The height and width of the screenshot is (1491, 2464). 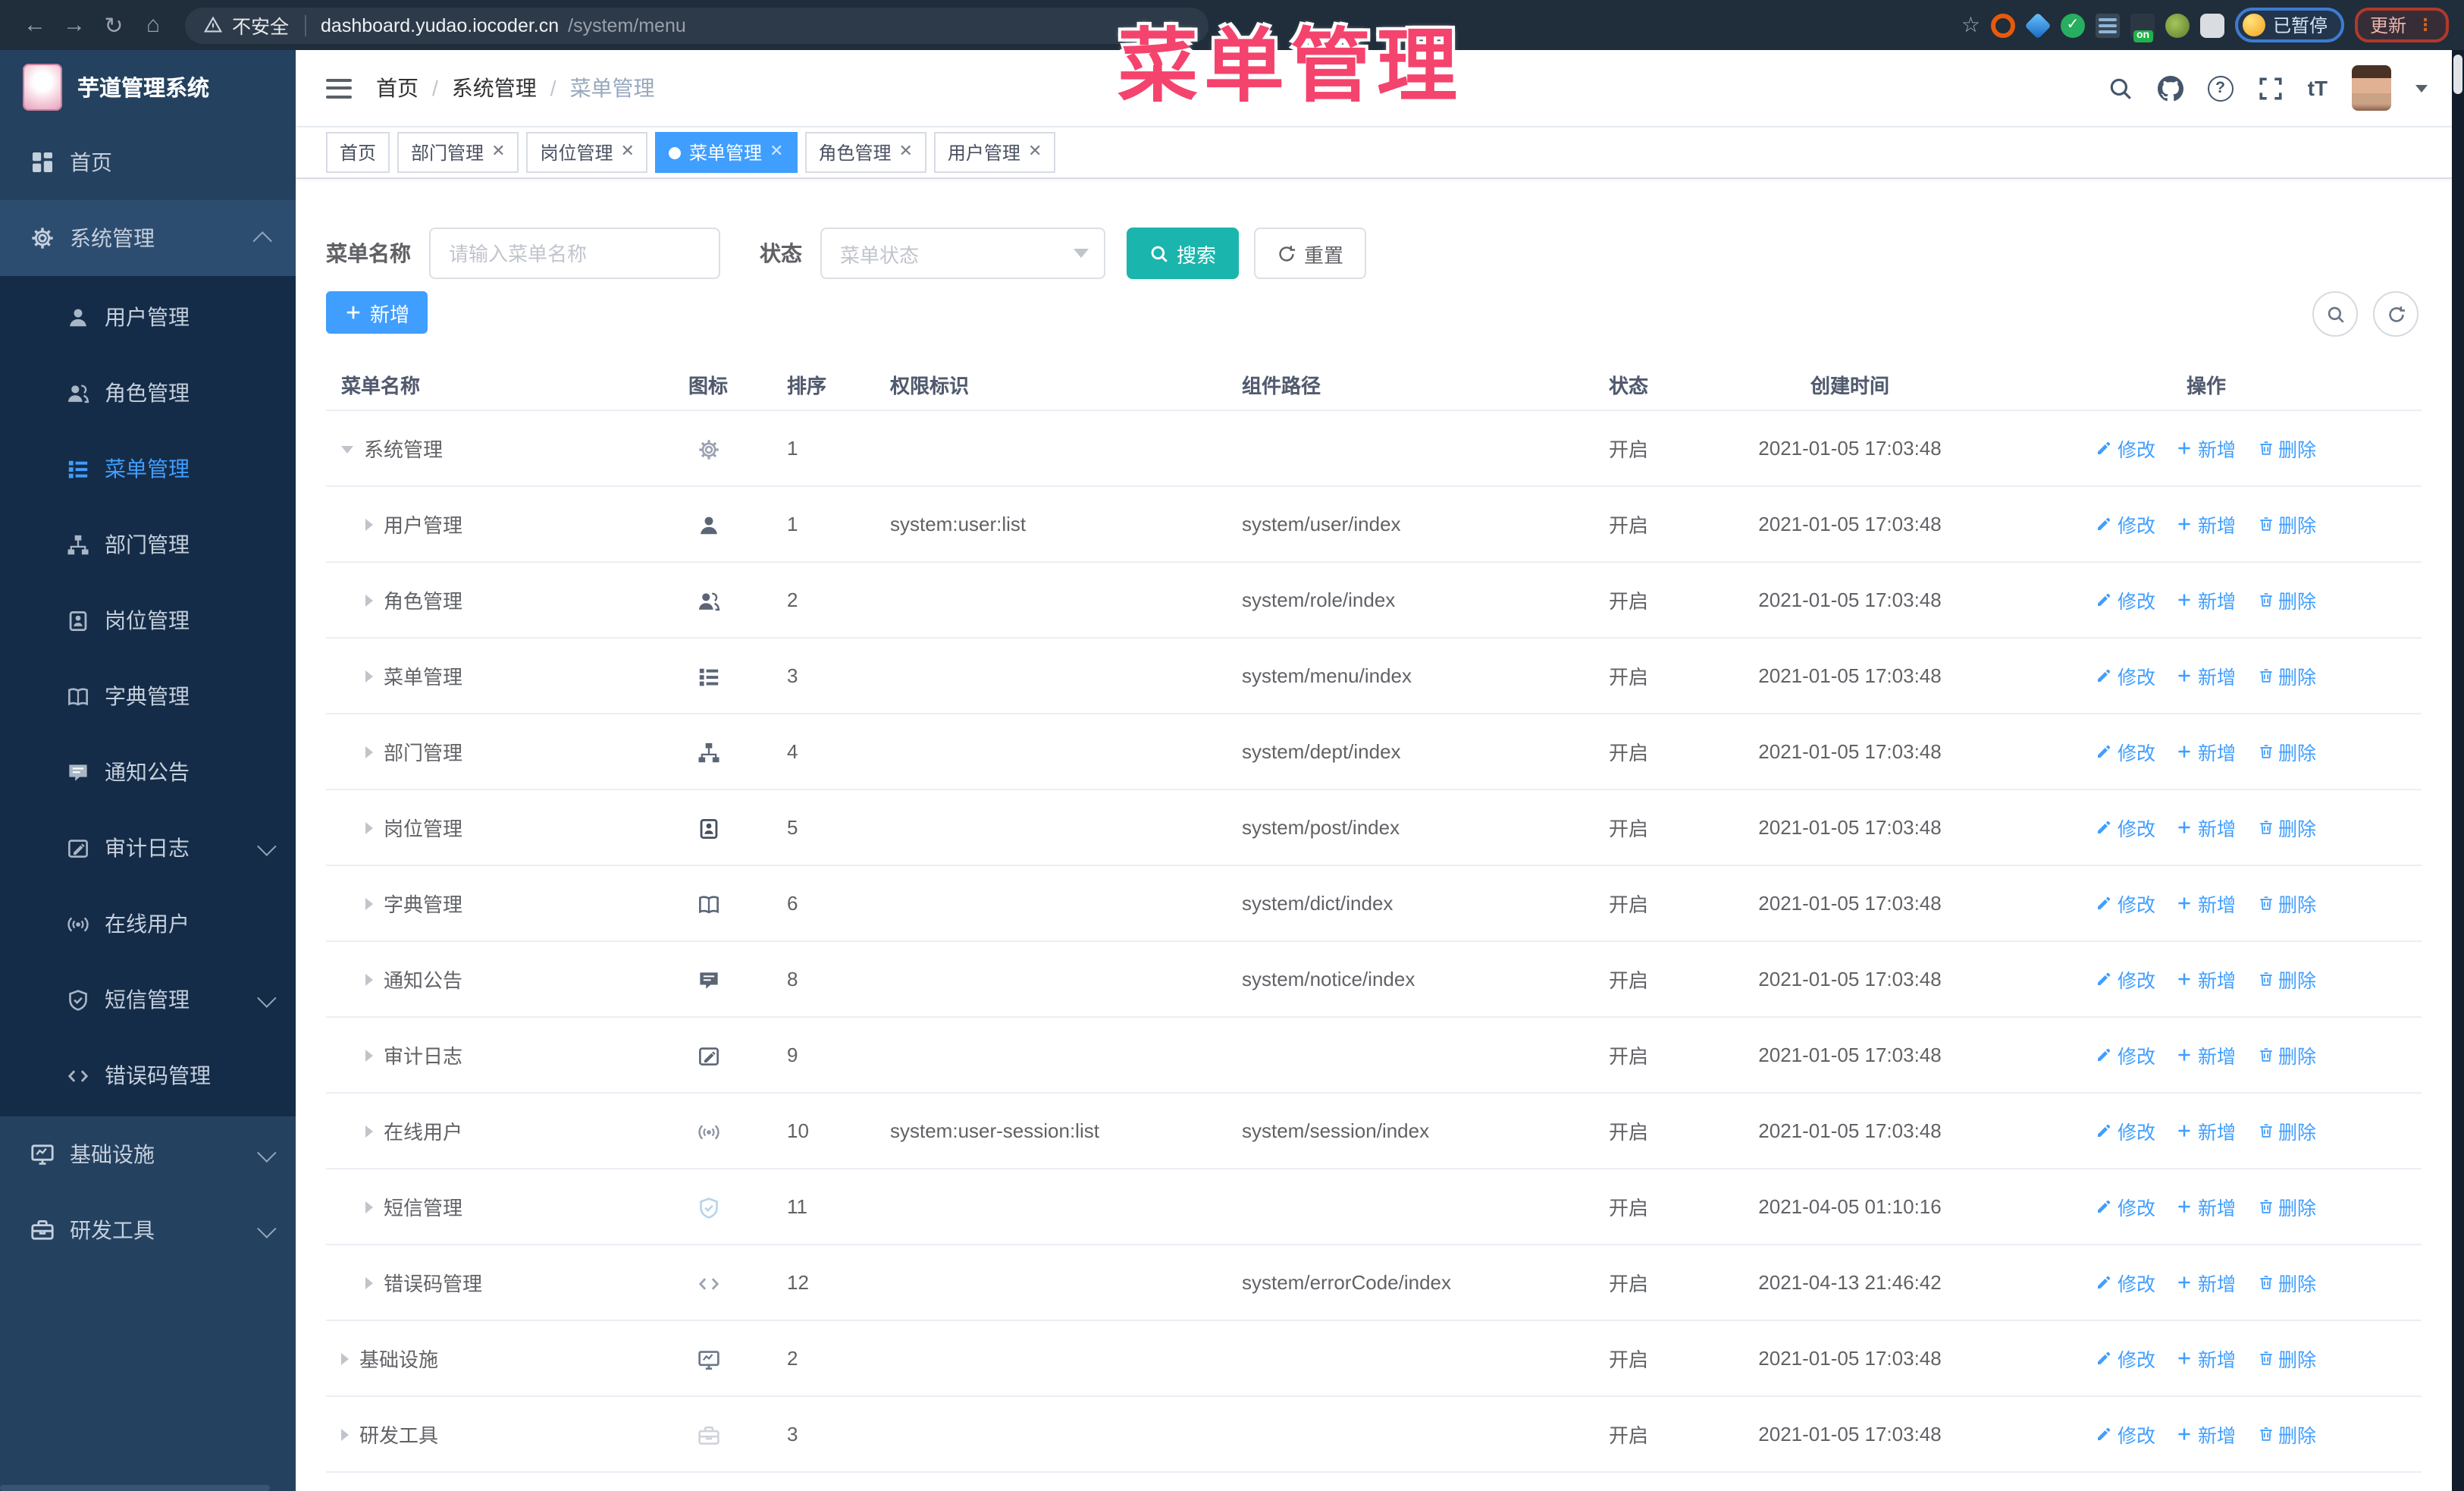 I want to click on sidebar-item-dict: 字典管理, so click(x=148, y=696).